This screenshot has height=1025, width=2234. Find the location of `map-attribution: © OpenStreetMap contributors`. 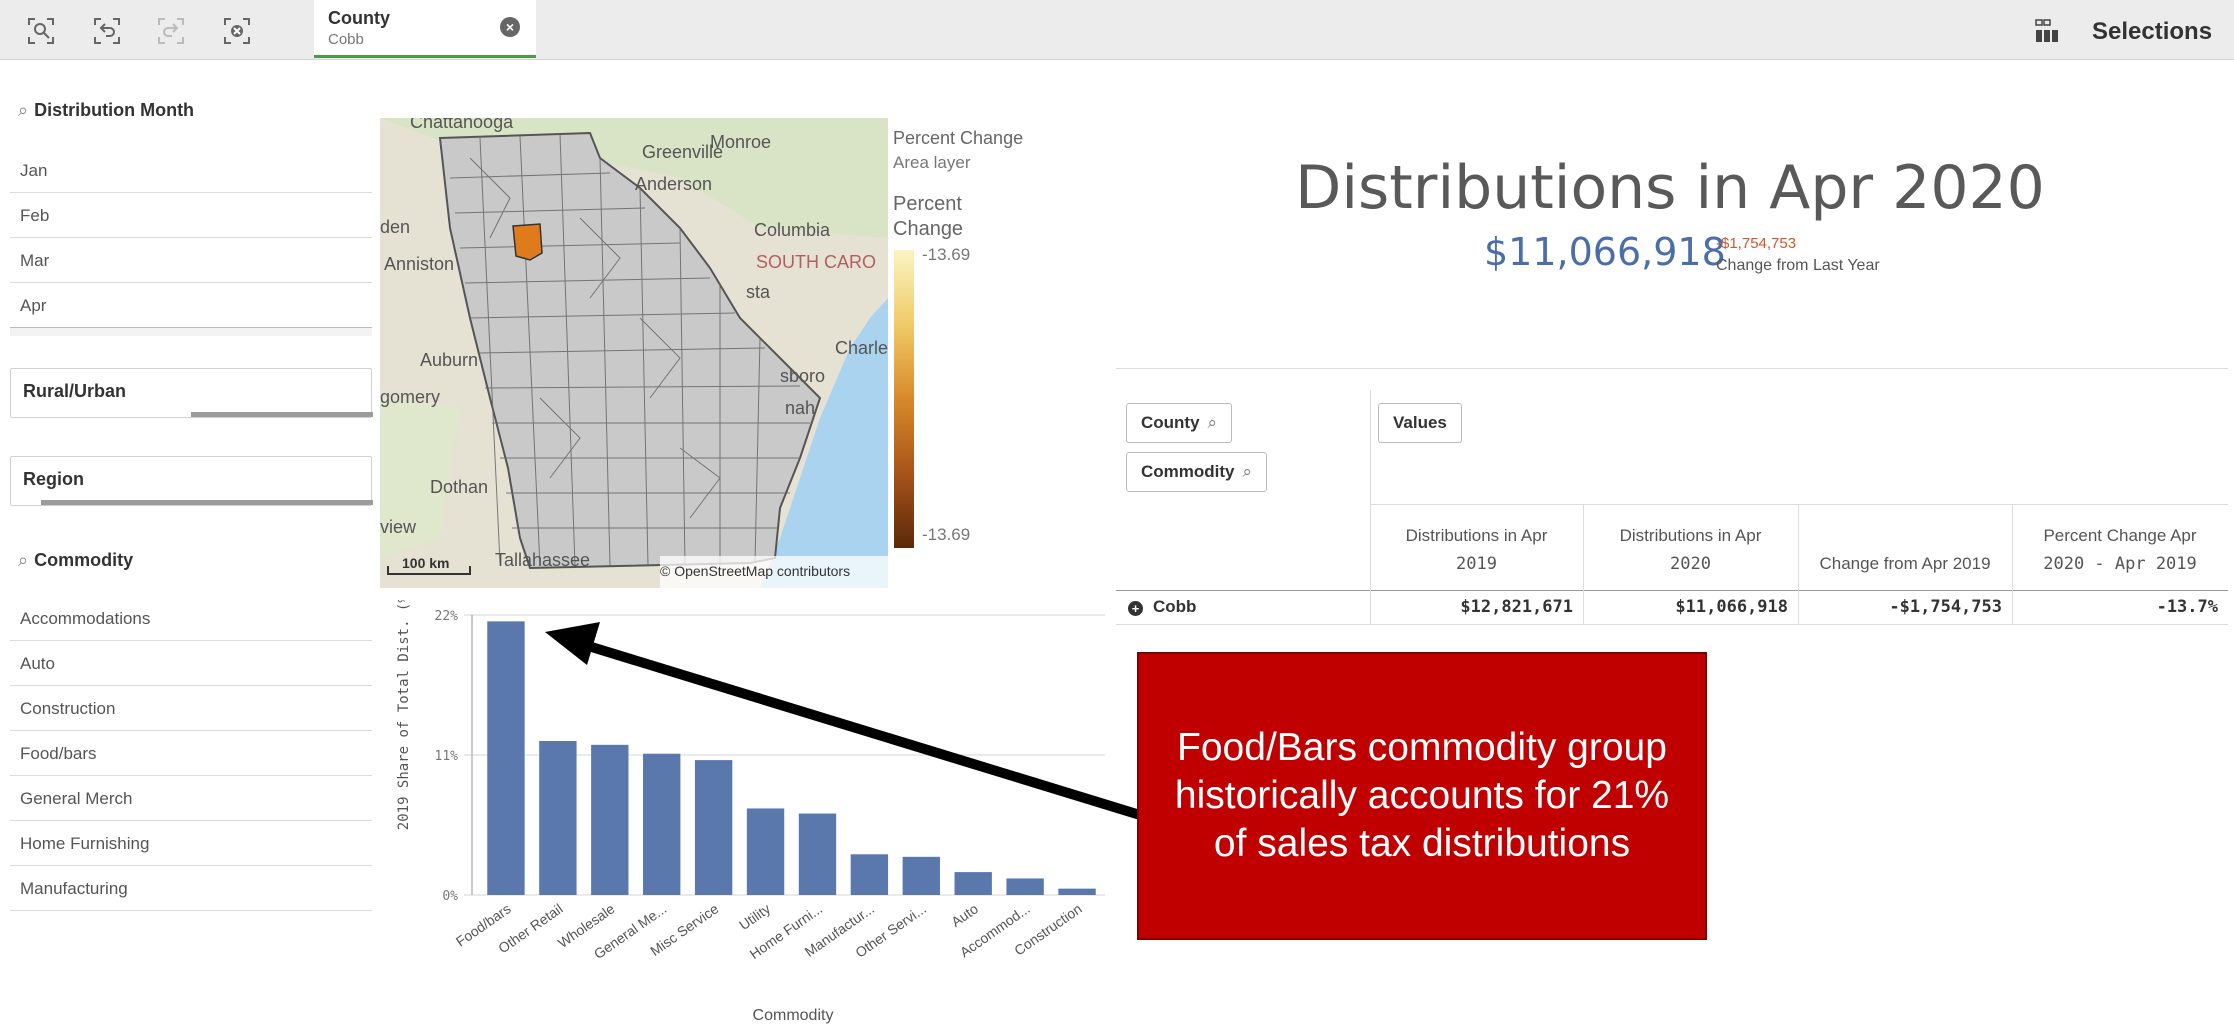

map-attribution: © OpenStreetMap contributors is located at coordinates (755, 571).